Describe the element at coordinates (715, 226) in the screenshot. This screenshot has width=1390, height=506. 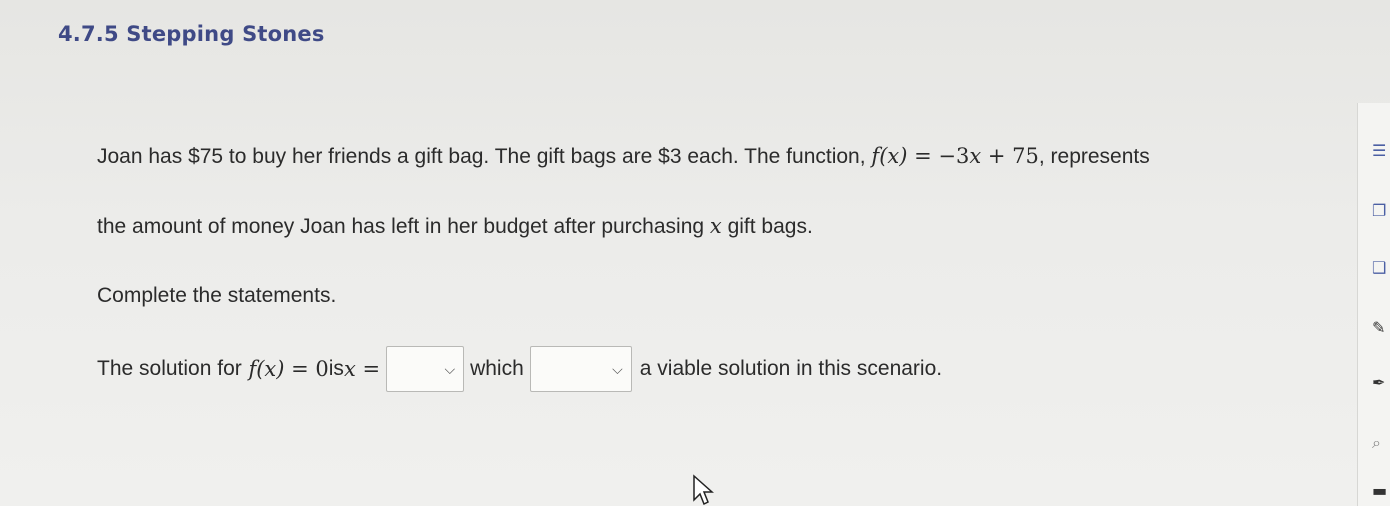
I see `variable-x: x` at that location.